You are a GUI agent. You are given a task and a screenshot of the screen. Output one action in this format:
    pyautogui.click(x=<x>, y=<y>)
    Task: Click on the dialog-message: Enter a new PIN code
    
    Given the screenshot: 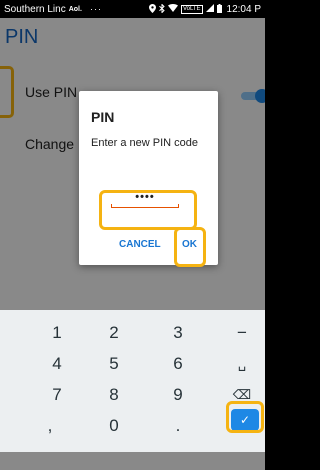 What is the action you would take?
    pyautogui.click(x=145, y=143)
    